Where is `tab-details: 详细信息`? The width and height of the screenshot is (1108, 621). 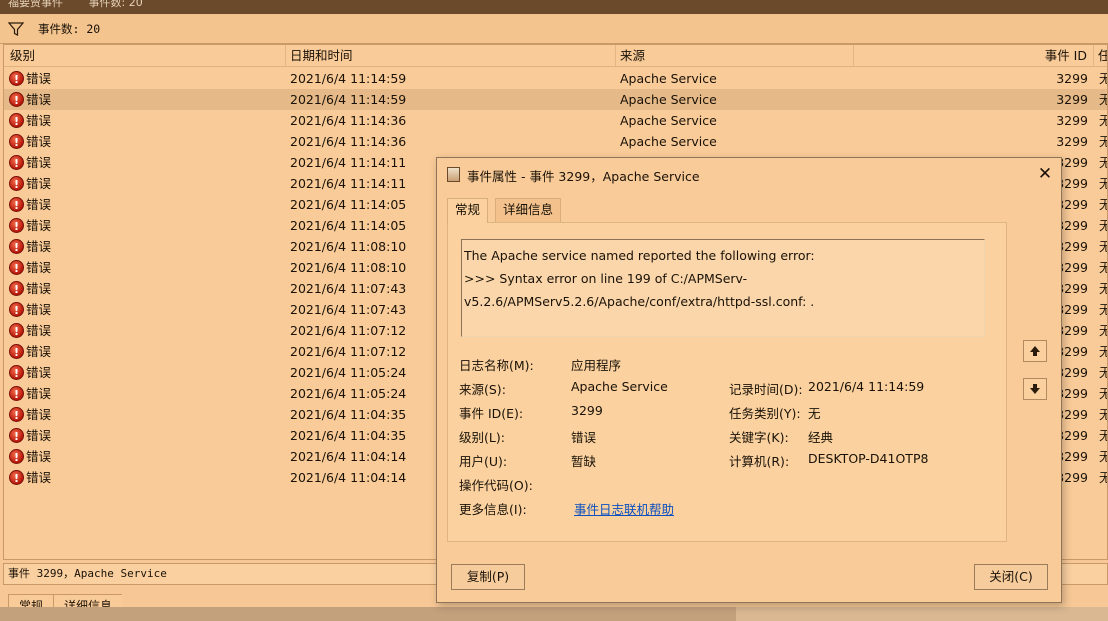
tab-details: 详细信息 is located at coordinates (528, 210).